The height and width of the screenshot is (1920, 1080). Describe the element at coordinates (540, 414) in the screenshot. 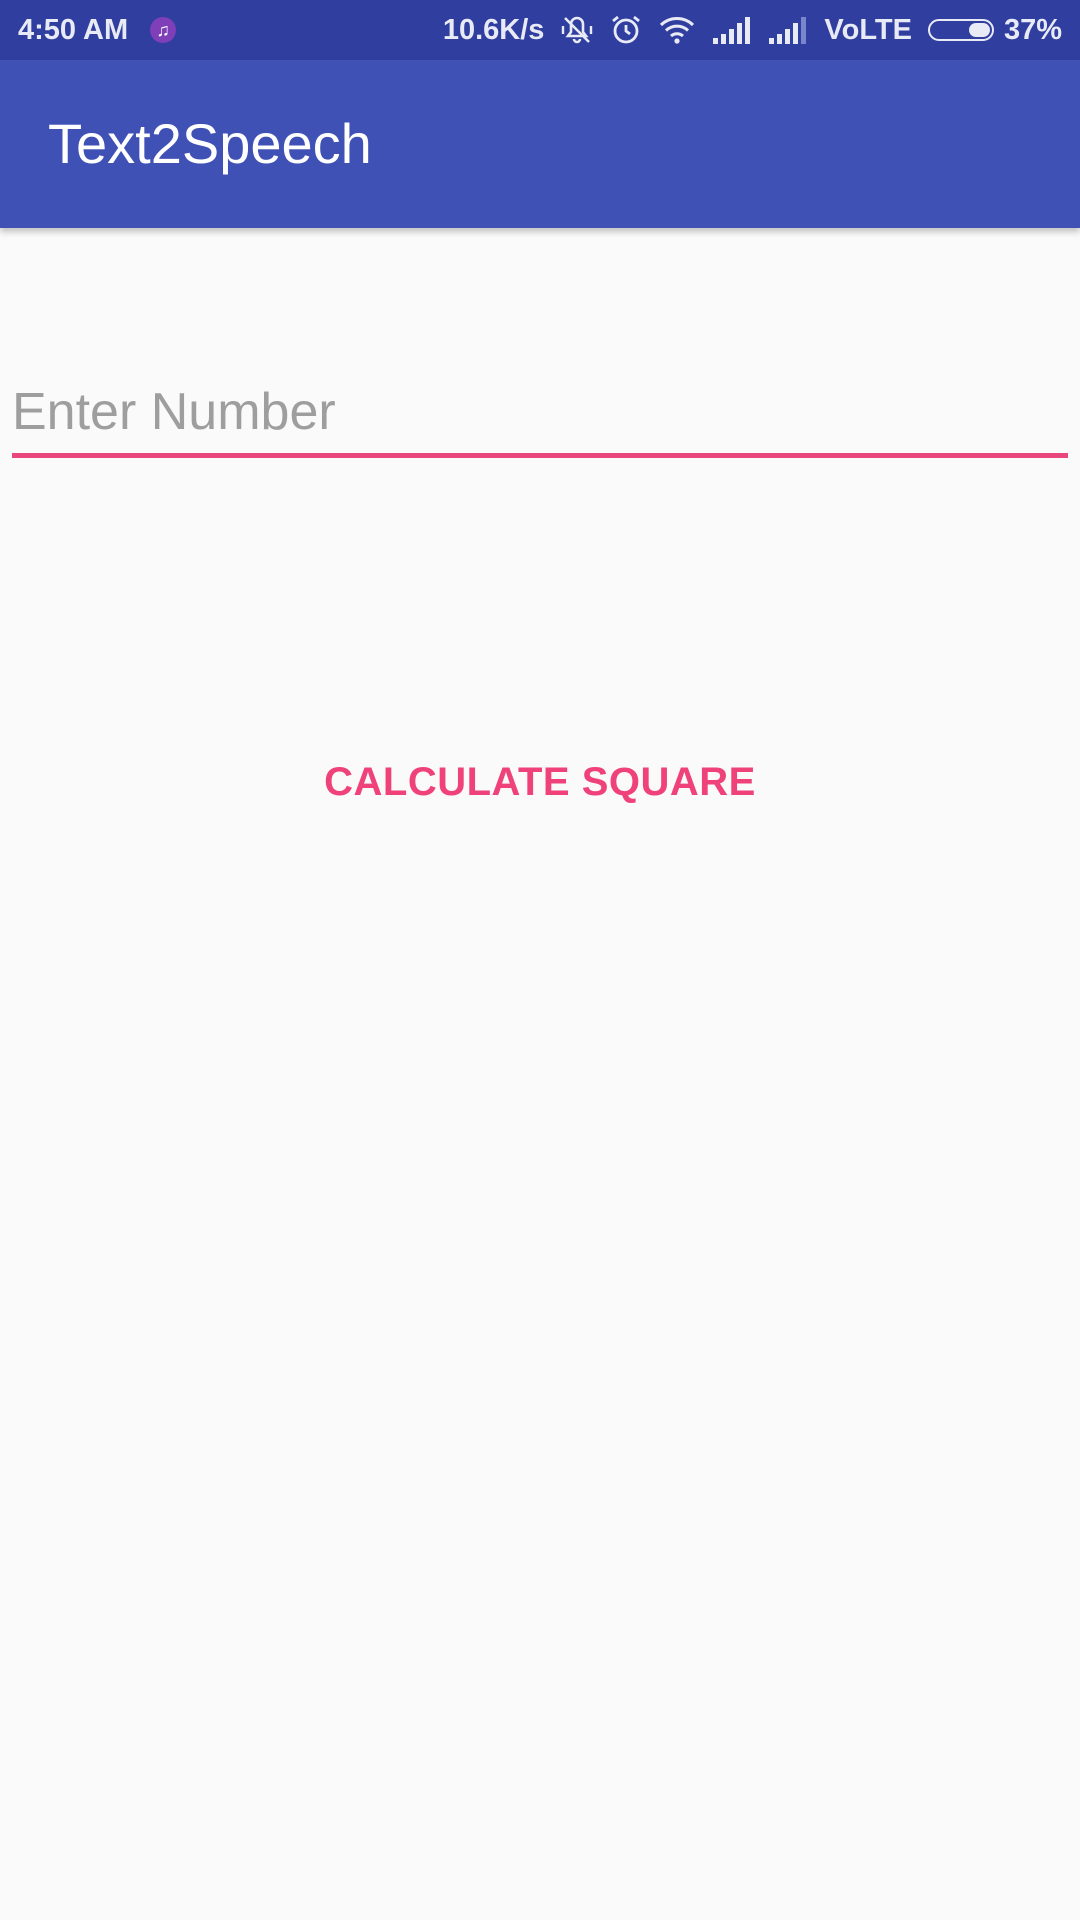

I see `number-input` at that location.